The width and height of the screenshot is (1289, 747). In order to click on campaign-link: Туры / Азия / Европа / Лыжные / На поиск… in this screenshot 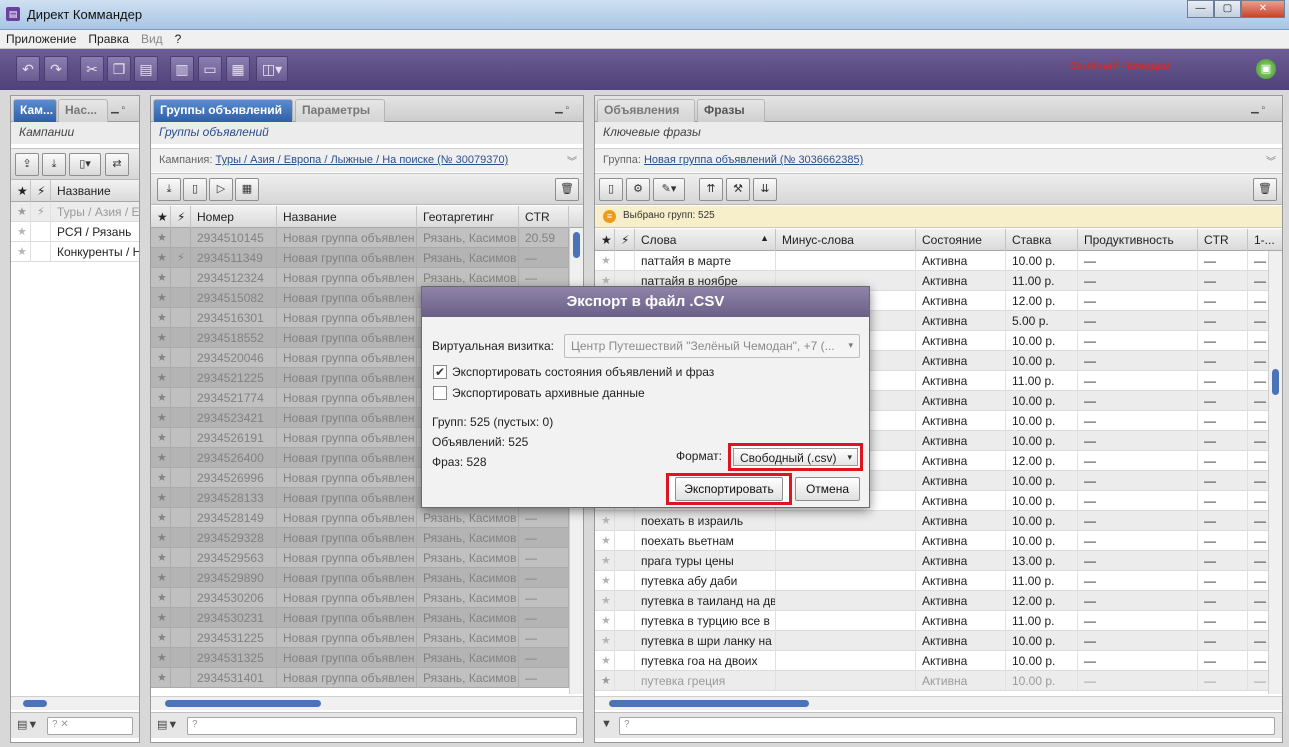, I will do `click(361, 160)`.